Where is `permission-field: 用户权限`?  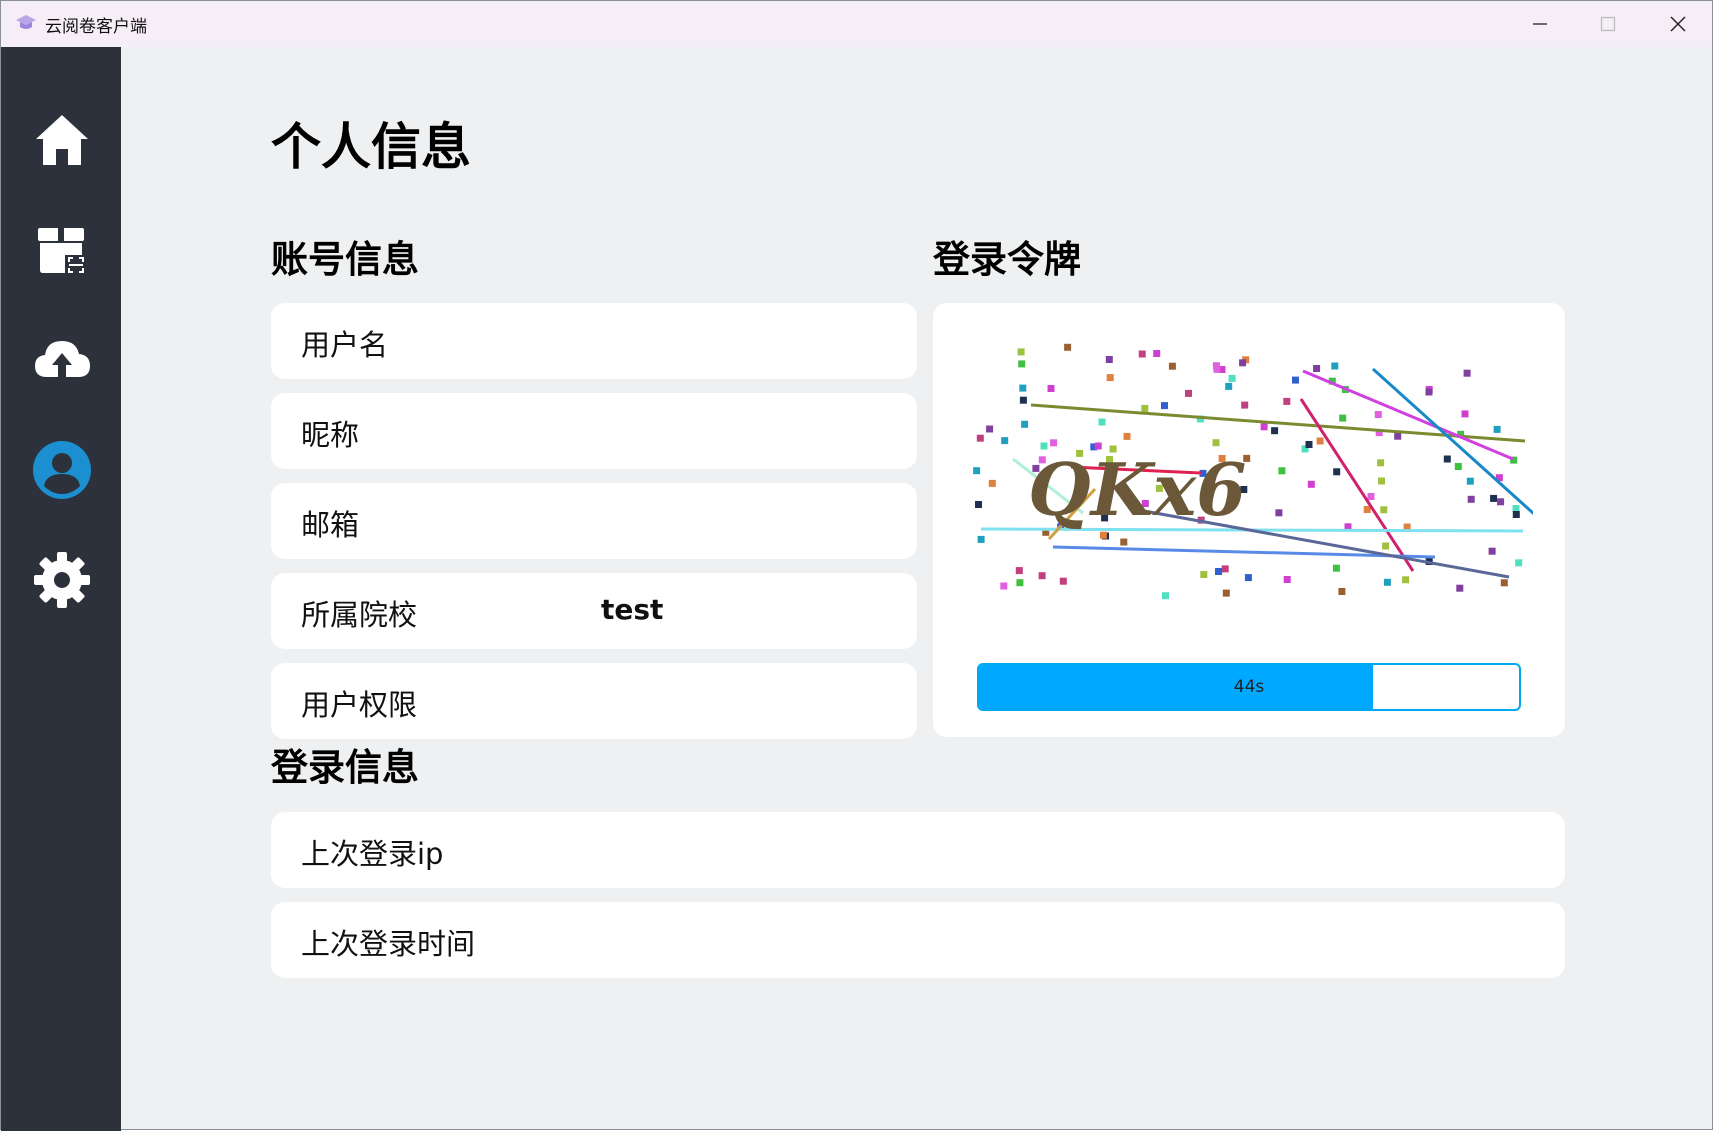 permission-field: 用户权限 is located at coordinates (594, 701).